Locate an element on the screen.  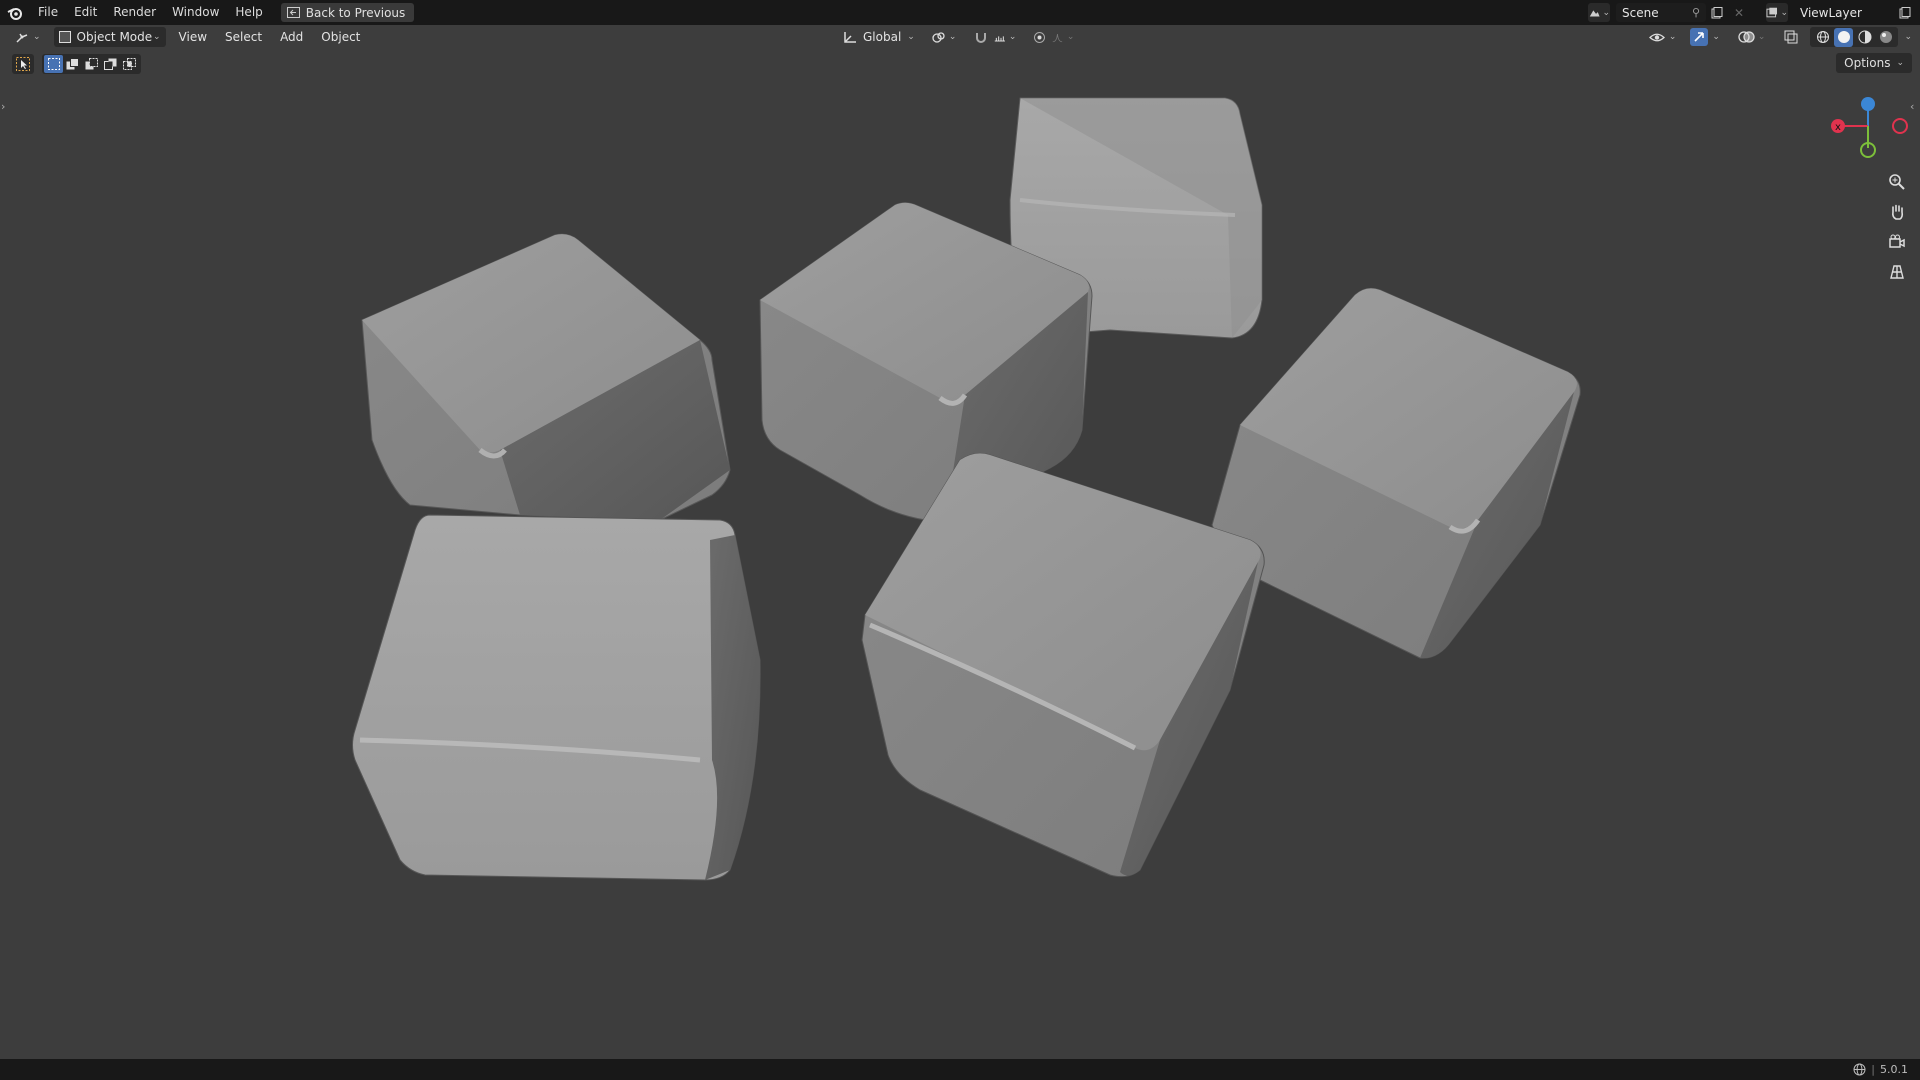
center-tools: Global ⌄ ⌄ ⌄ ⌄ is located at coordinates (957, 37).